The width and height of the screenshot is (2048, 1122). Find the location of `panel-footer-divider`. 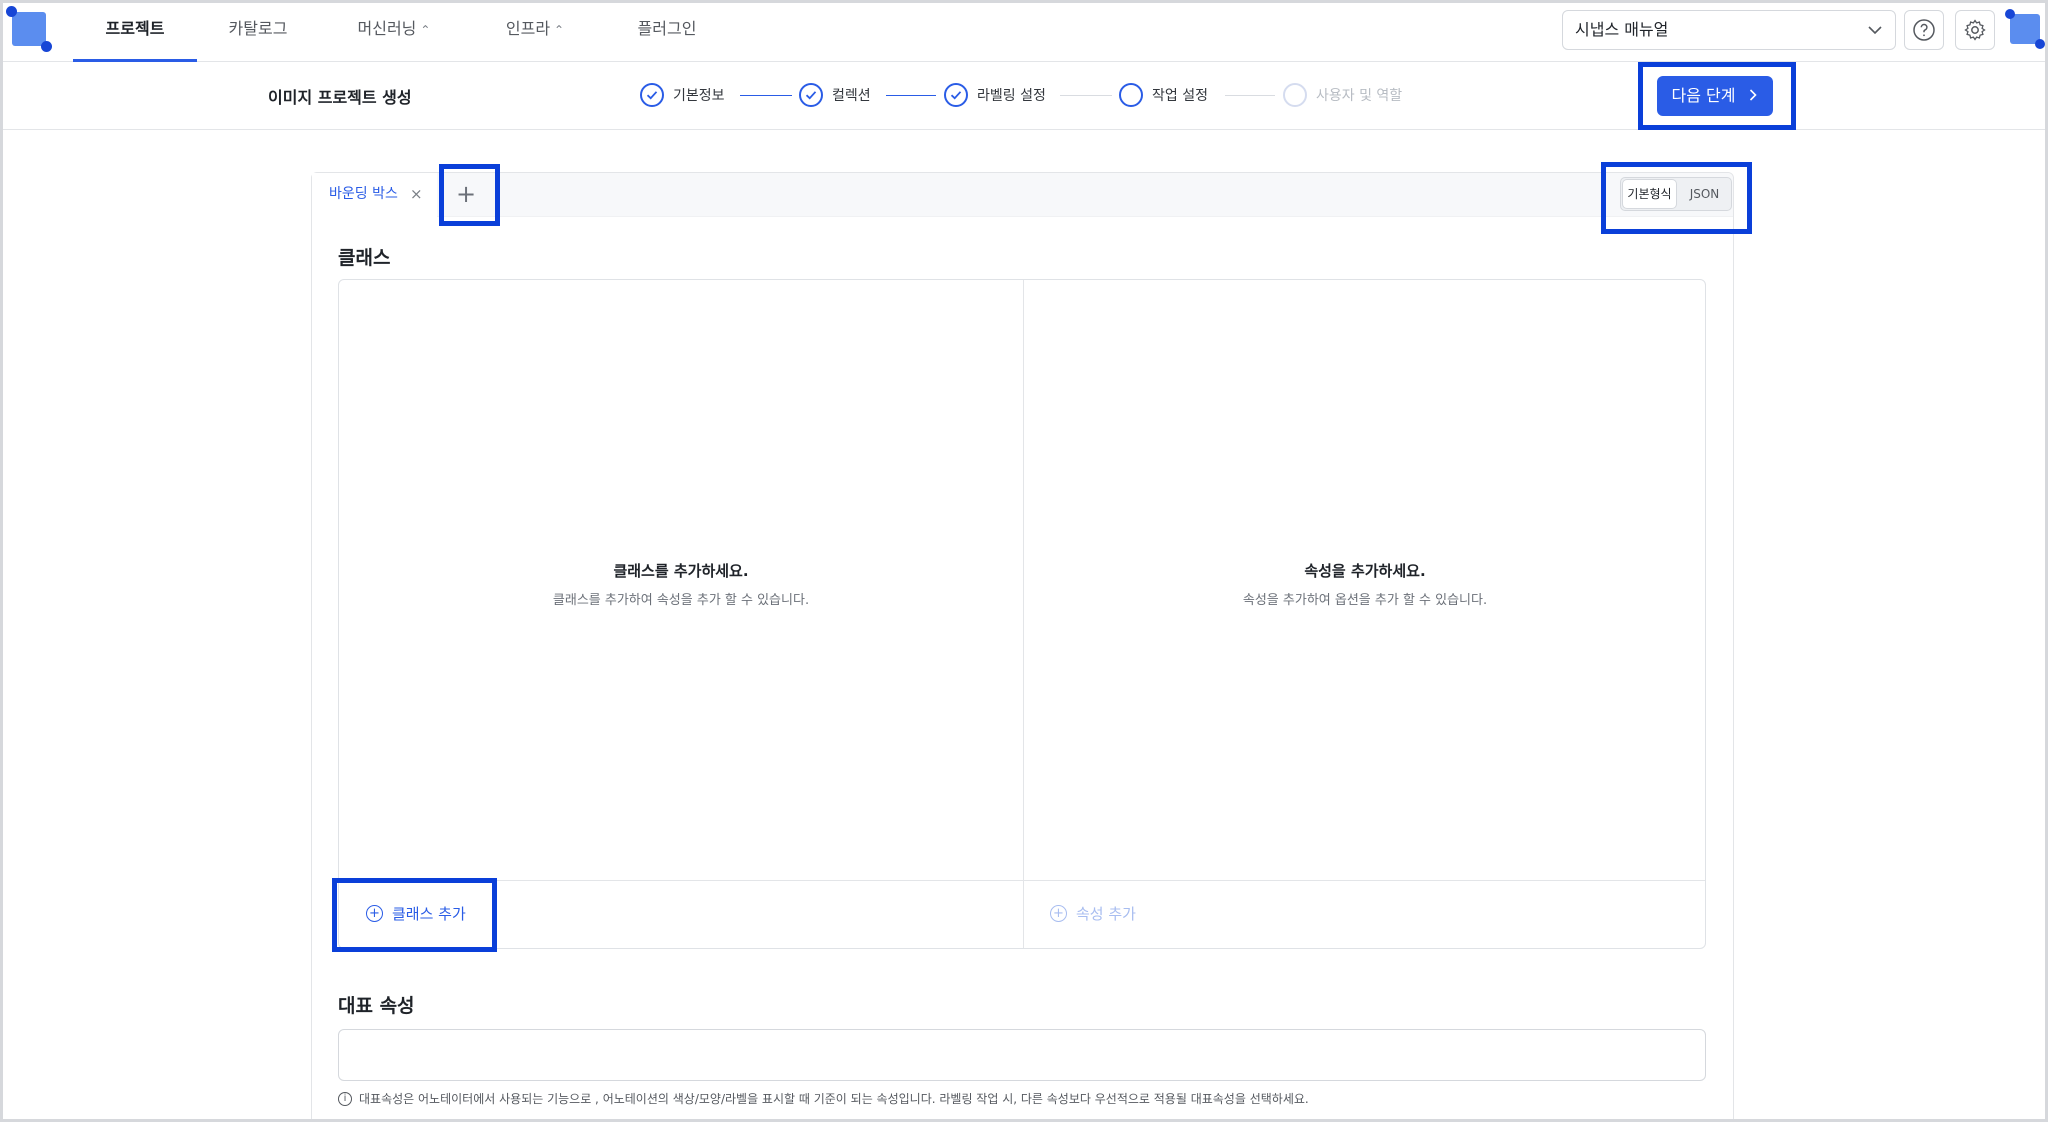

panel-footer-divider is located at coordinates (1022, 880).